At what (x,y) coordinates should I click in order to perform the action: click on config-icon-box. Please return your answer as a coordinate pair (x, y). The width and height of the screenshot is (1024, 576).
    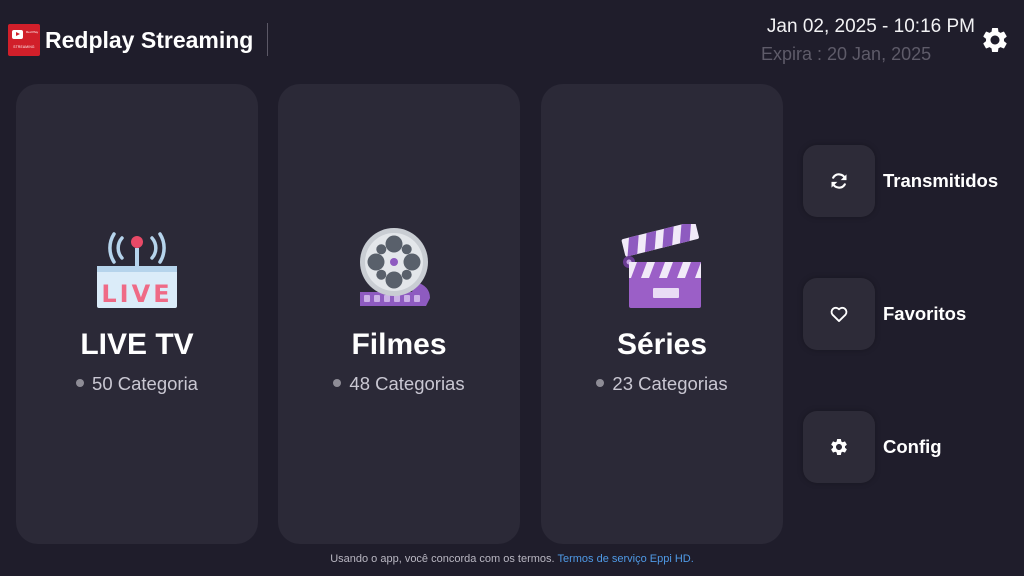
    Looking at the image, I should click on (839, 447).